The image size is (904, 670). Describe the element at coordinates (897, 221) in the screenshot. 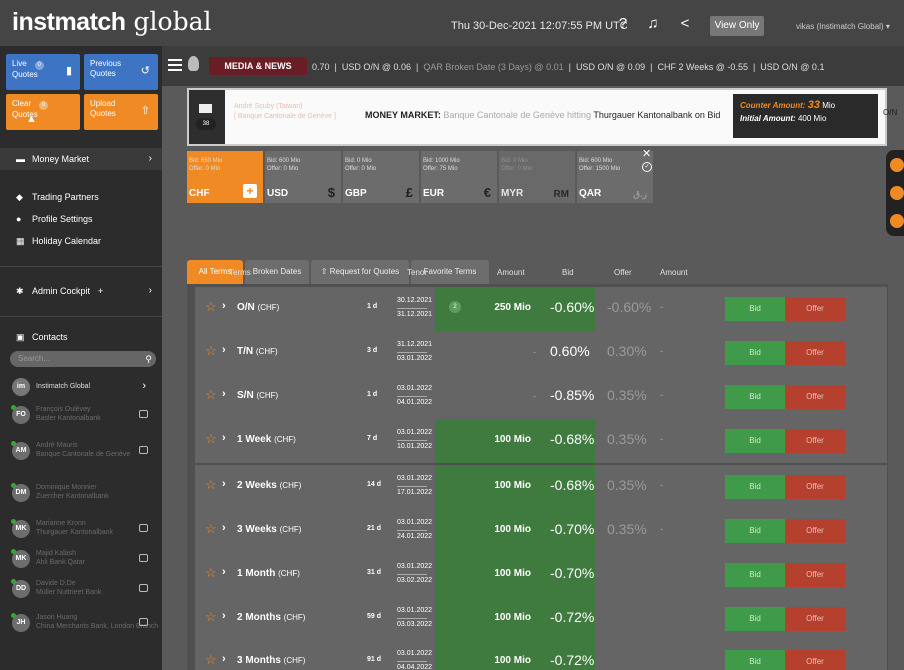

I see `edit-icon` at that location.